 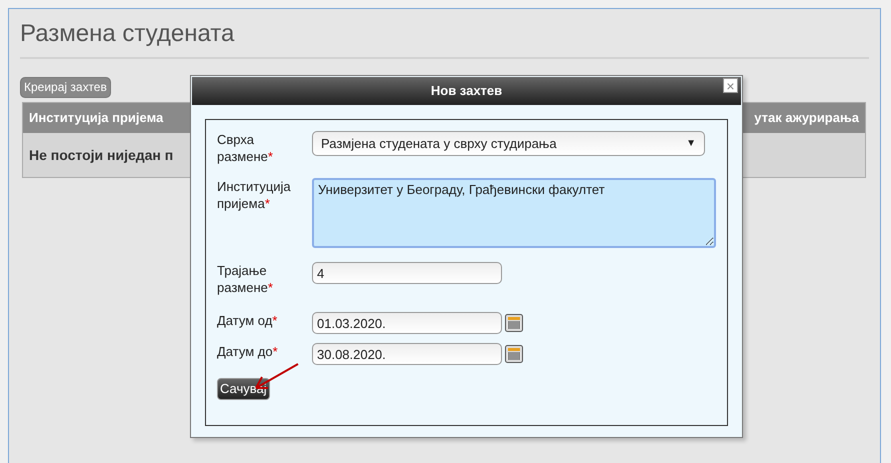 I want to click on field-label: Сврха размене*, so click(x=245, y=148).